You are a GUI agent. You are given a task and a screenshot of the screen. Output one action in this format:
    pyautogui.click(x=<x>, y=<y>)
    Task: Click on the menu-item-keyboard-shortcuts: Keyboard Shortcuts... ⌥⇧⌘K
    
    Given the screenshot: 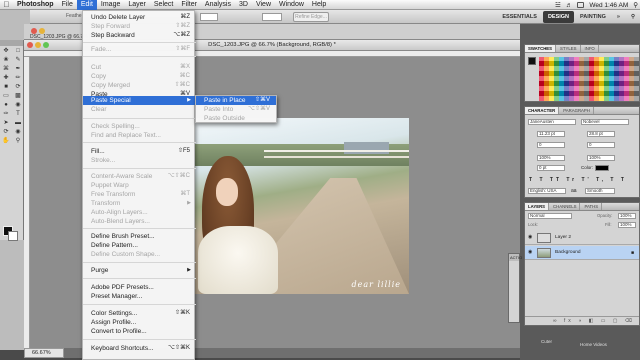 What is the action you would take?
    pyautogui.click(x=139, y=348)
    